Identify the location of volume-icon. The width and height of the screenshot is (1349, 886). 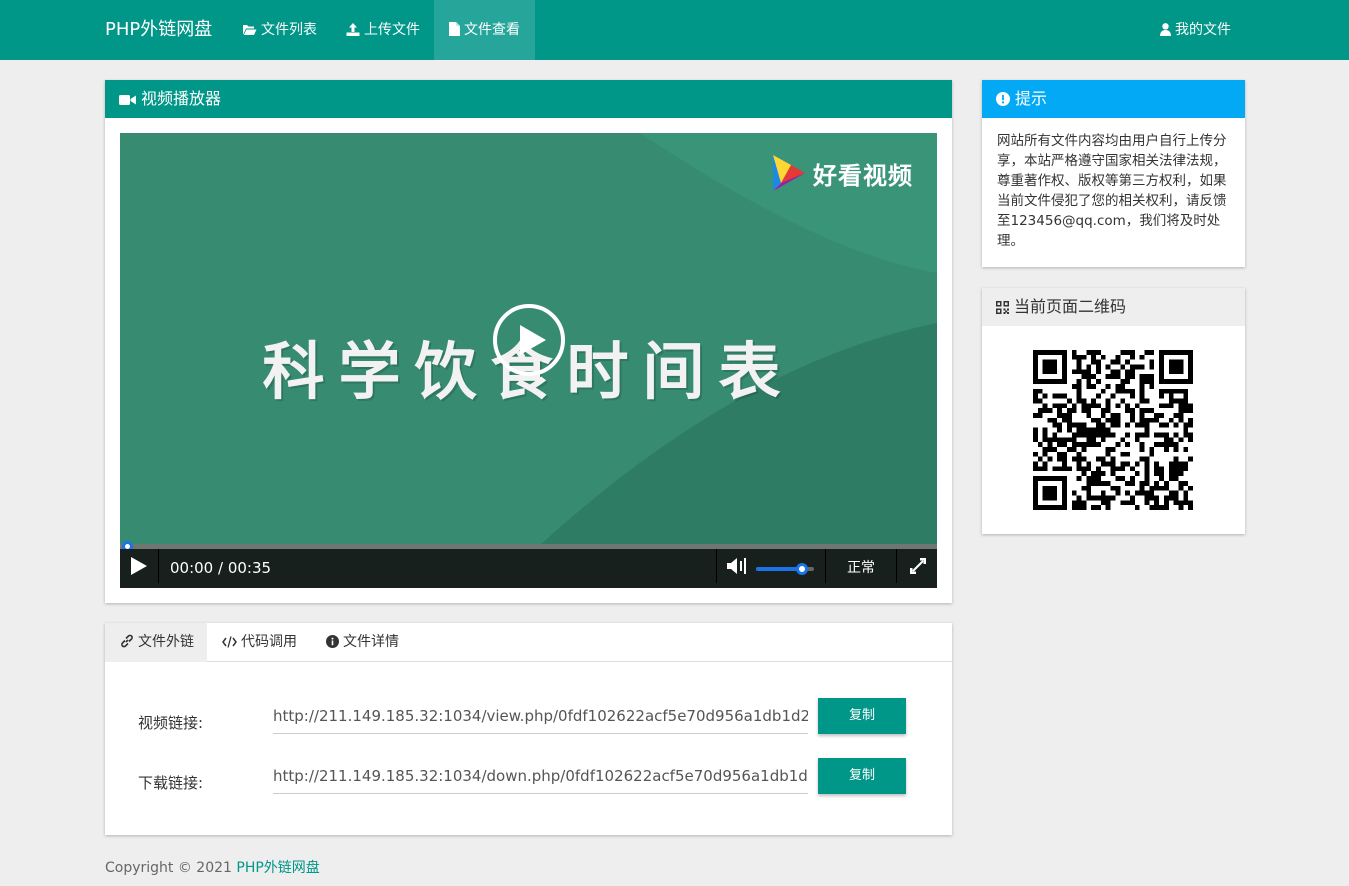
(736, 566).